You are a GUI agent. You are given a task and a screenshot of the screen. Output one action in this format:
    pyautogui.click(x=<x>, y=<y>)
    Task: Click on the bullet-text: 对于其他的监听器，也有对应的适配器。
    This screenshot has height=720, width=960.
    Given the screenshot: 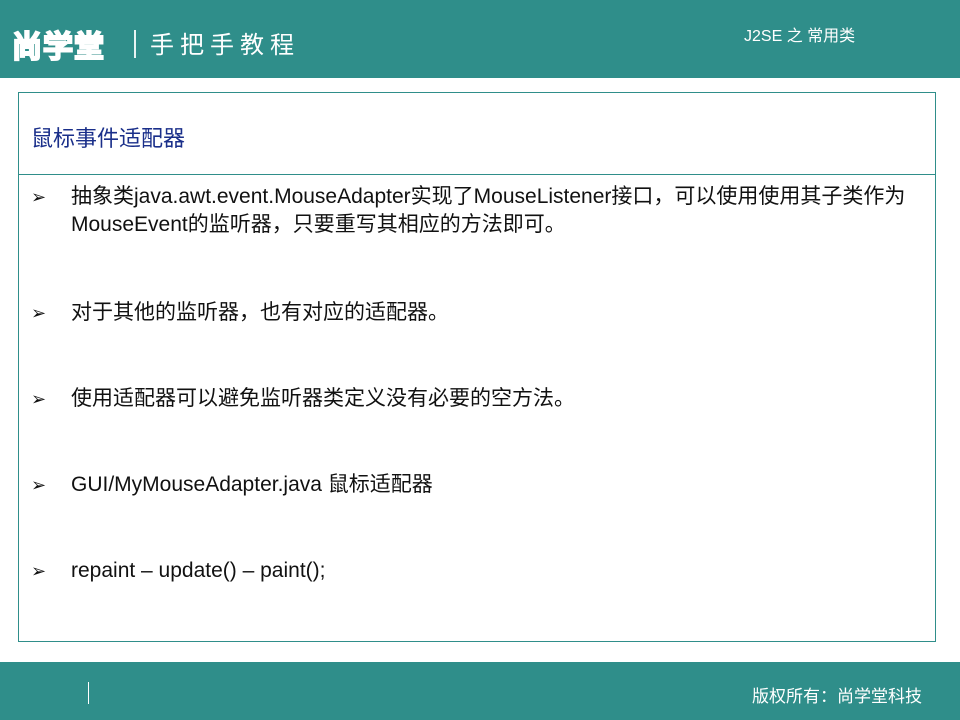 What is the action you would take?
    pyautogui.click(x=260, y=312)
    